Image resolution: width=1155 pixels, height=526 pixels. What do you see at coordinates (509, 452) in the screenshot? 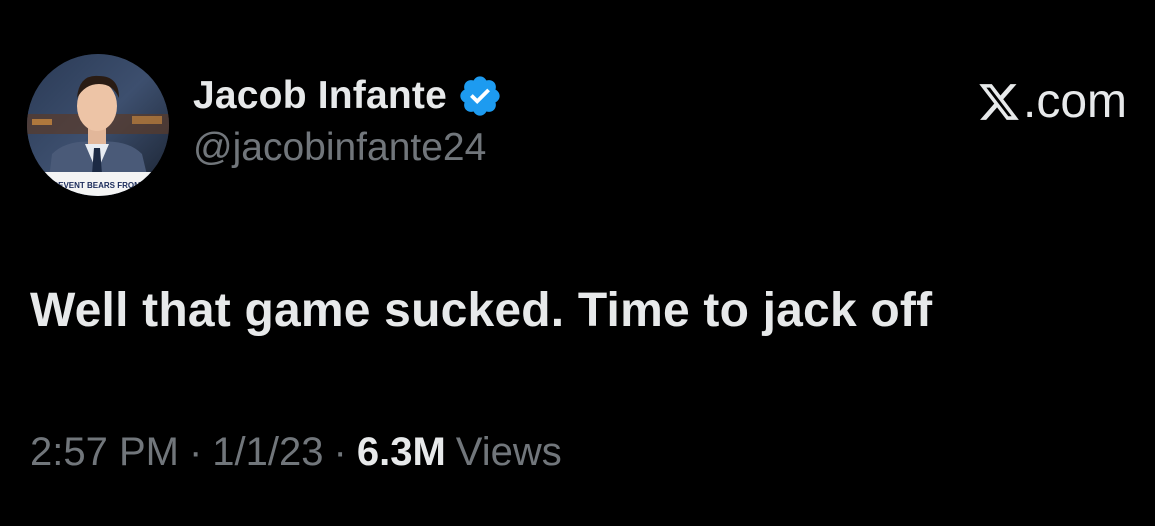
I see `views-label: Views` at bounding box center [509, 452].